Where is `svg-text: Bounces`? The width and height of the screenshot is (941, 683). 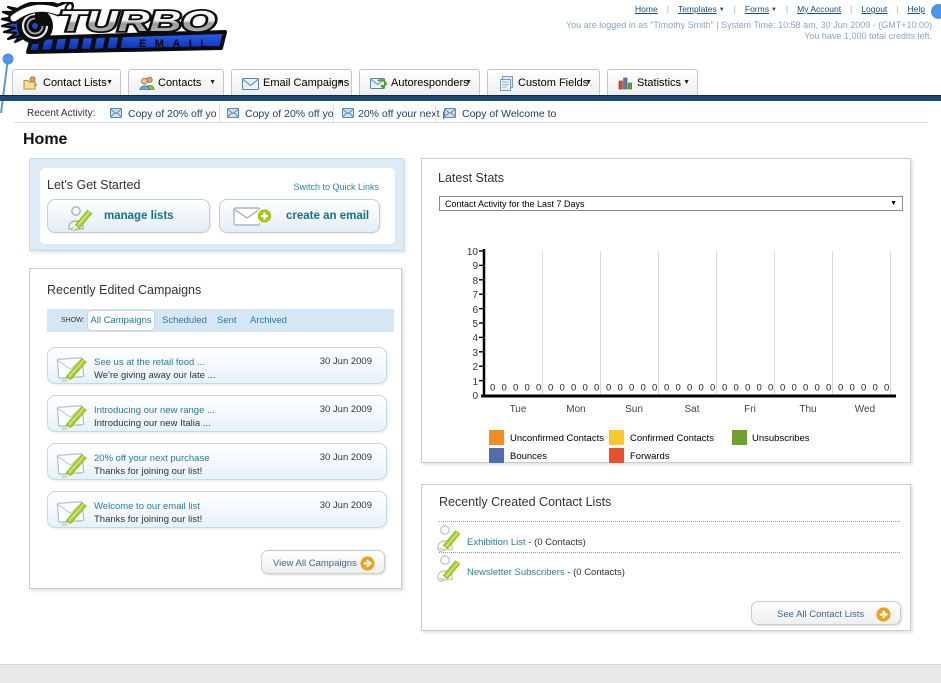 svg-text: Bounces is located at coordinates (528, 456).